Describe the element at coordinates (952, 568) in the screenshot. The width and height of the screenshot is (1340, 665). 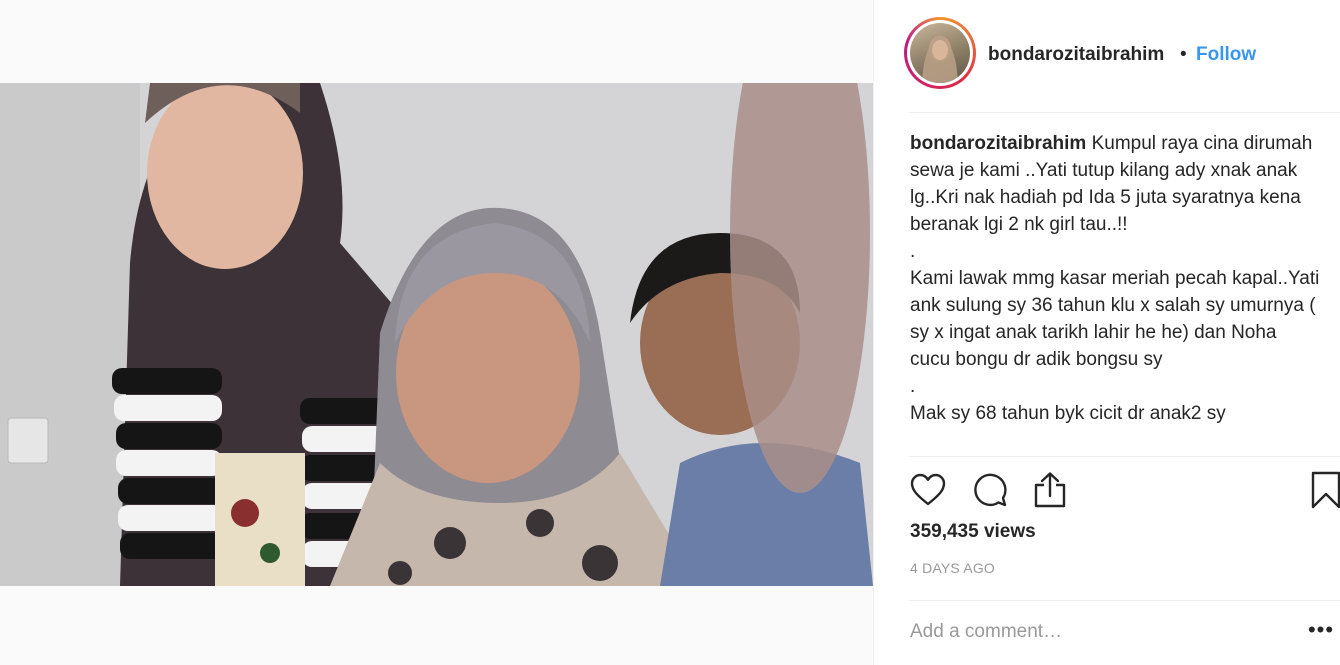
I see `post-timestamp: 4 DAYS AGO` at that location.